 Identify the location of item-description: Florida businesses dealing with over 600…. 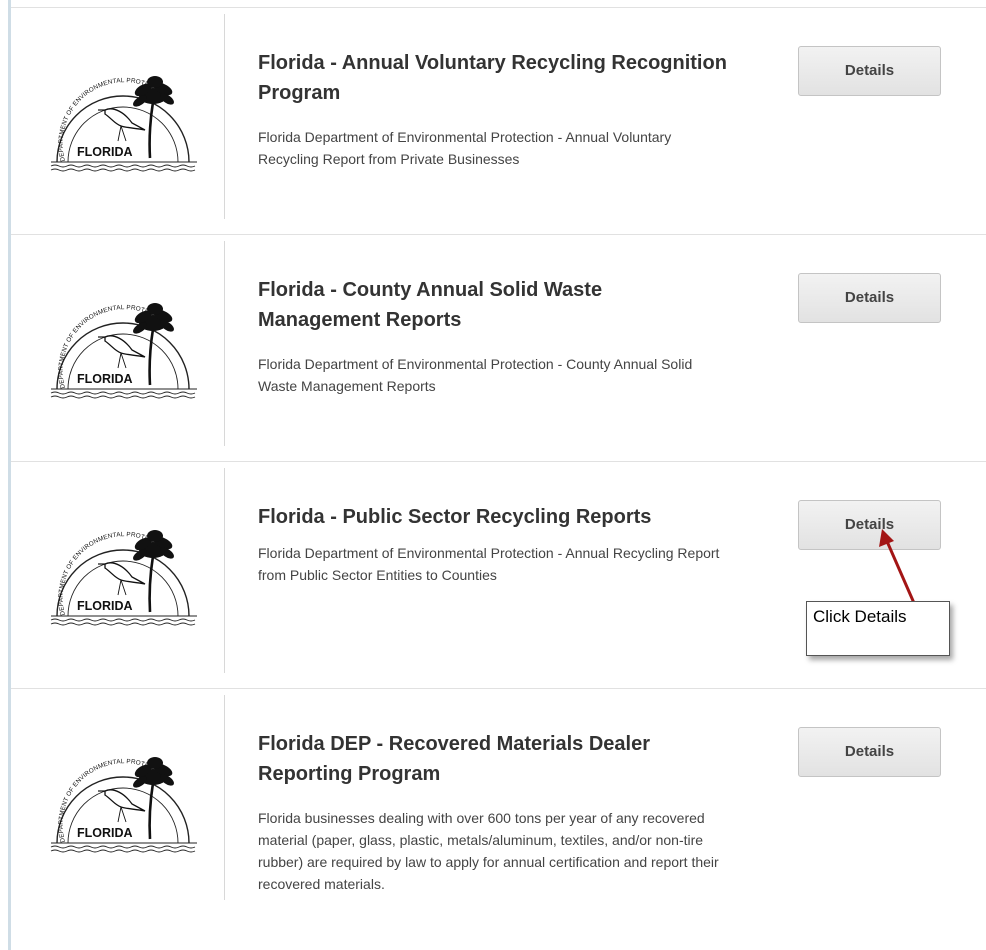
(488, 851).